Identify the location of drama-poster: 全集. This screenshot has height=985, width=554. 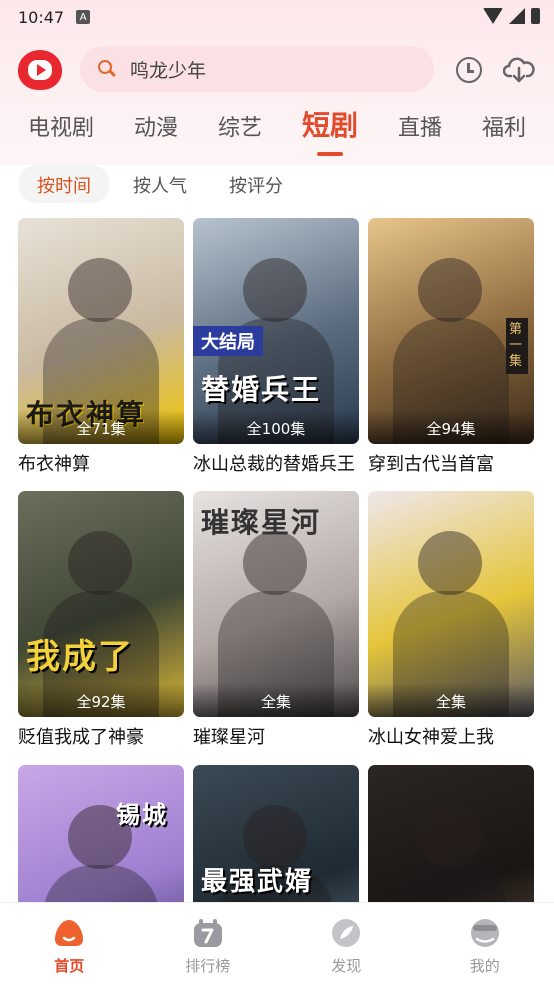
(451, 604).